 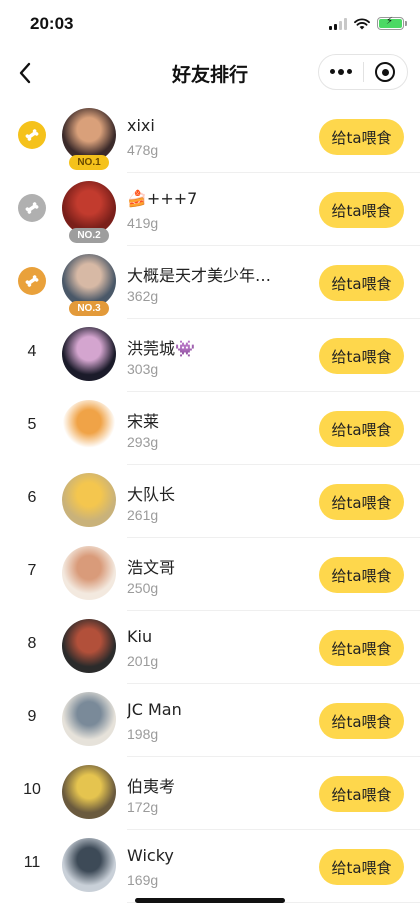 What do you see at coordinates (143, 515) in the screenshot?
I see `friend-weight: 261g` at bounding box center [143, 515].